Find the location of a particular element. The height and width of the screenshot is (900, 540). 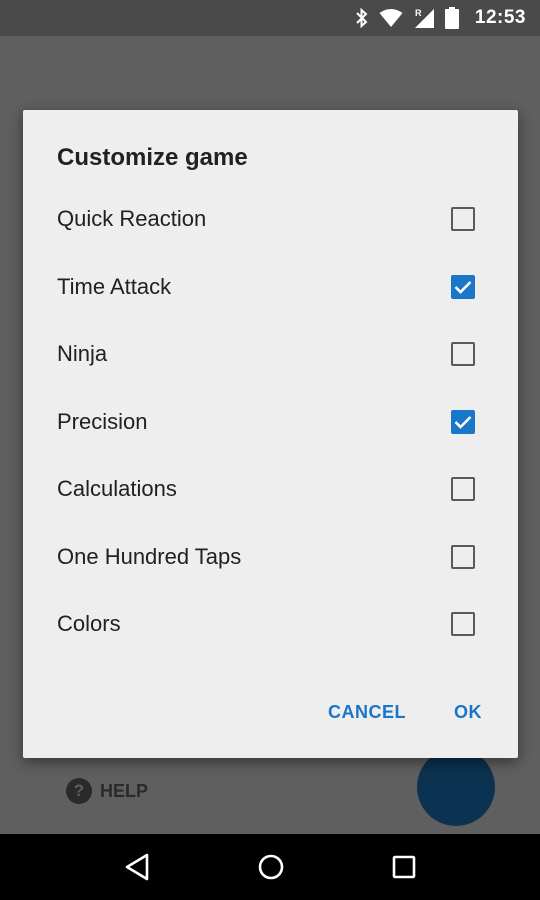

option-label: Ninja is located at coordinates (82, 353).